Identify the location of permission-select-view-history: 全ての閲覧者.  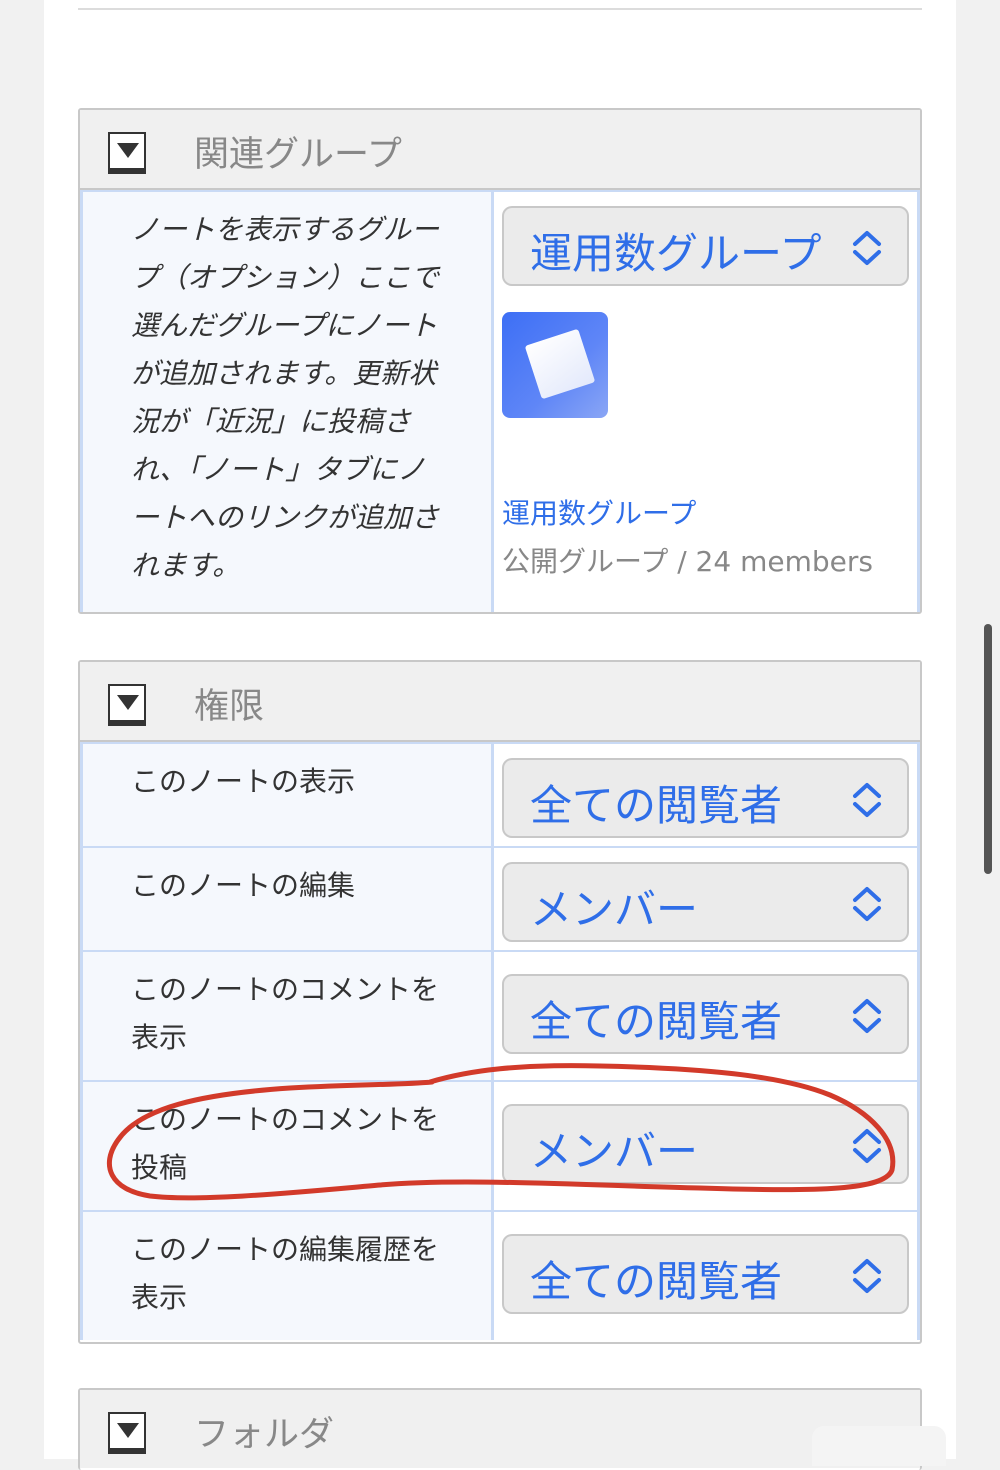
(705, 1274).